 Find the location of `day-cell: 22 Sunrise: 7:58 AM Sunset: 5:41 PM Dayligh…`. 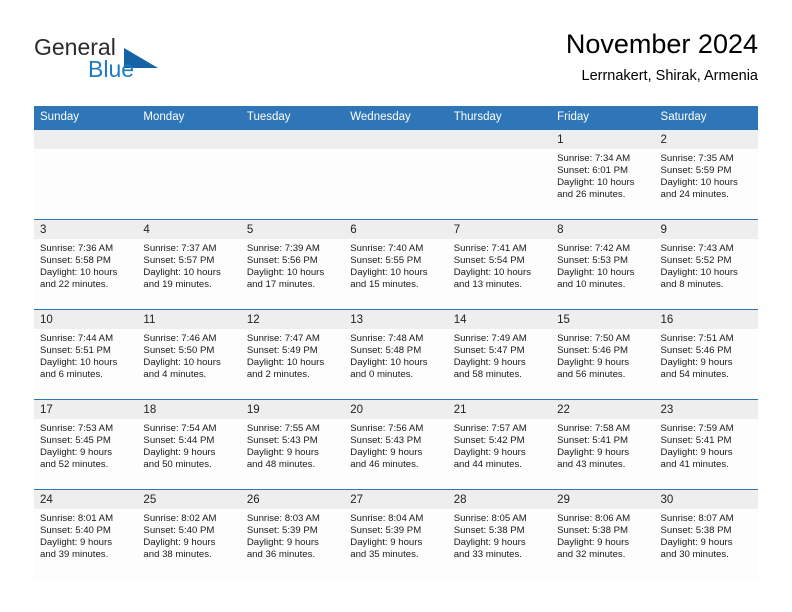

day-cell: 22 Sunrise: 7:58 AM Sunset: 5:41 PM Dayligh… is located at coordinates (603, 444).